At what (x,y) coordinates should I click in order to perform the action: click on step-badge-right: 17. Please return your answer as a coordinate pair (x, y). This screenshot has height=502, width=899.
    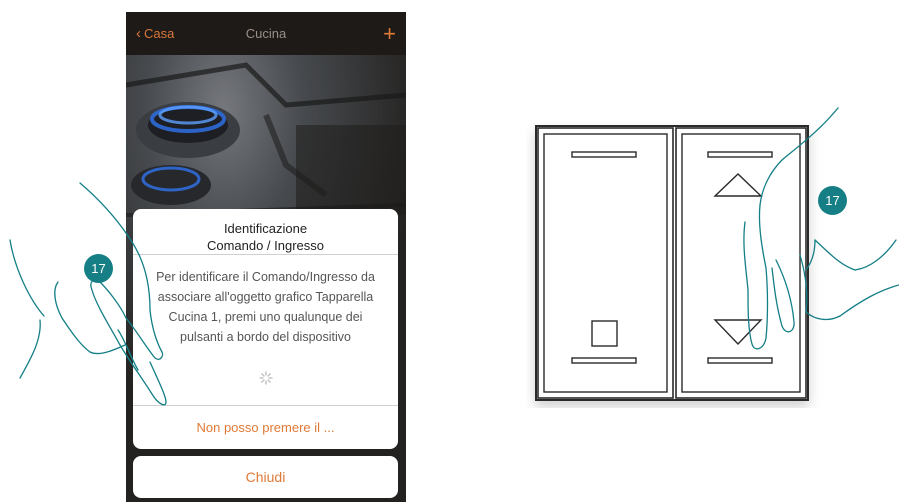
    Looking at the image, I should click on (832, 200).